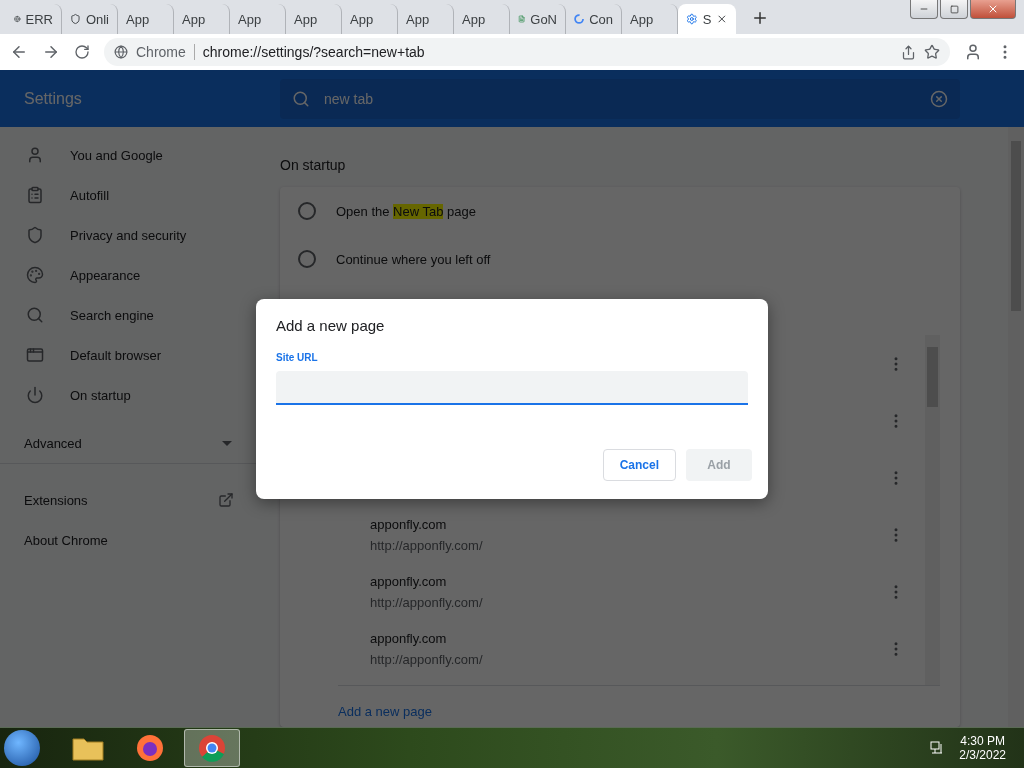 Image resolution: width=1024 pixels, height=768 pixels. What do you see at coordinates (313, 52) in the screenshot?
I see `url-text: chrome://settings/?search=new+tab` at bounding box center [313, 52].